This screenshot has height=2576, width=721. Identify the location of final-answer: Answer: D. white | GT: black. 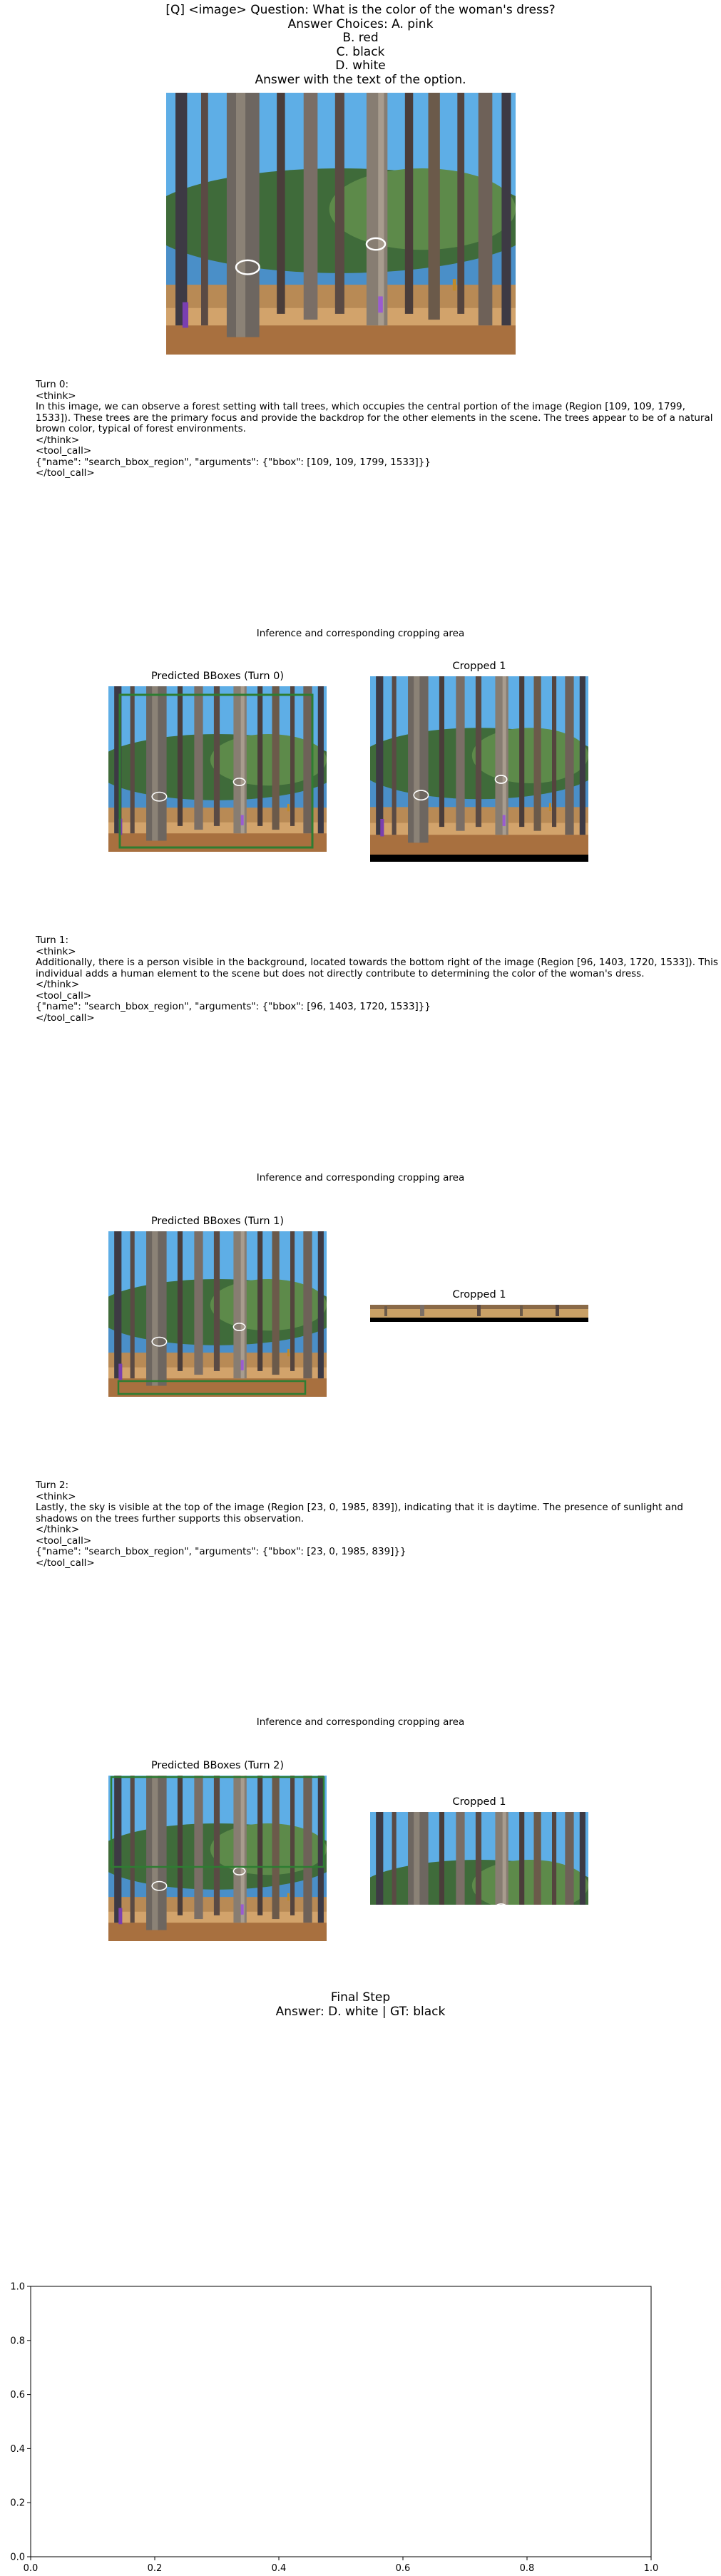
(360, 2012).